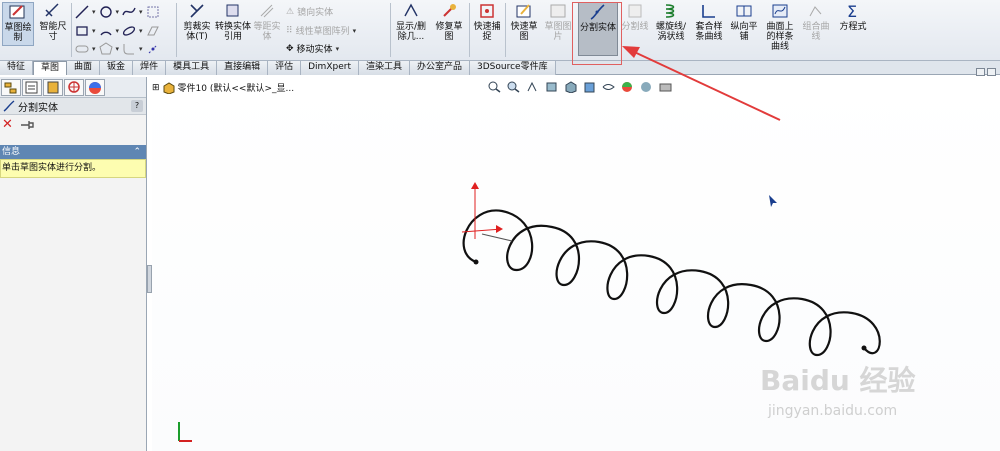 This screenshot has height=451, width=1000. What do you see at coordinates (137, 106) in the screenshot?
I see `help-button: ?` at bounding box center [137, 106].